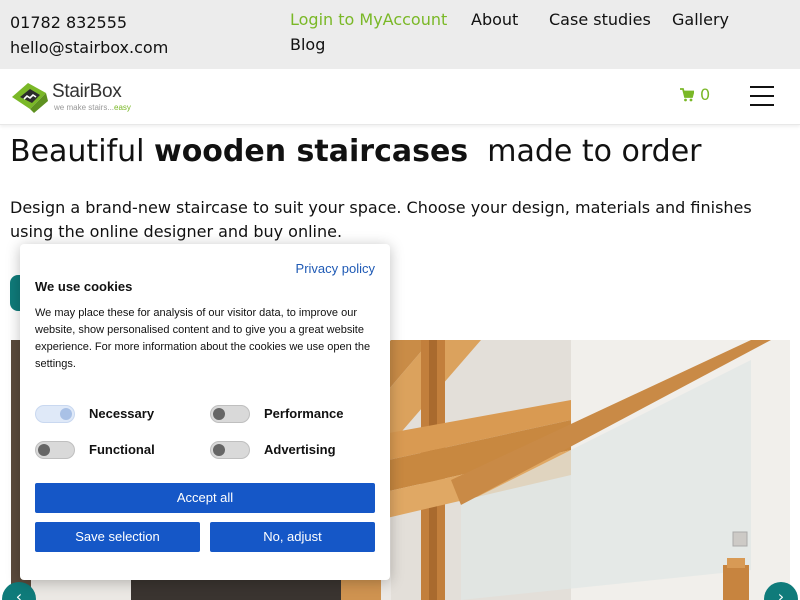  What do you see at coordinates (84, 286) in the screenshot?
I see `cookie-title: We use cookies` at bounding box center [84, 286].